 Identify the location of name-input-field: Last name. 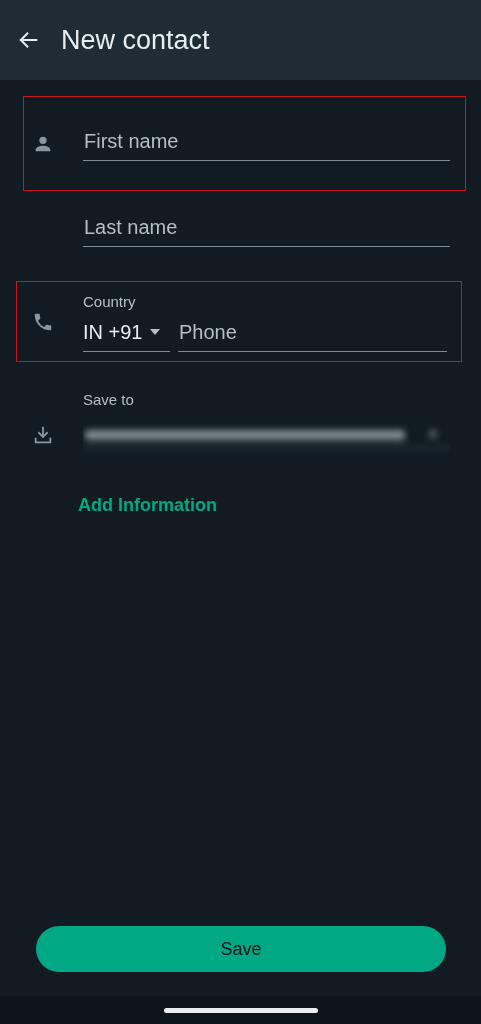
(266, 229).